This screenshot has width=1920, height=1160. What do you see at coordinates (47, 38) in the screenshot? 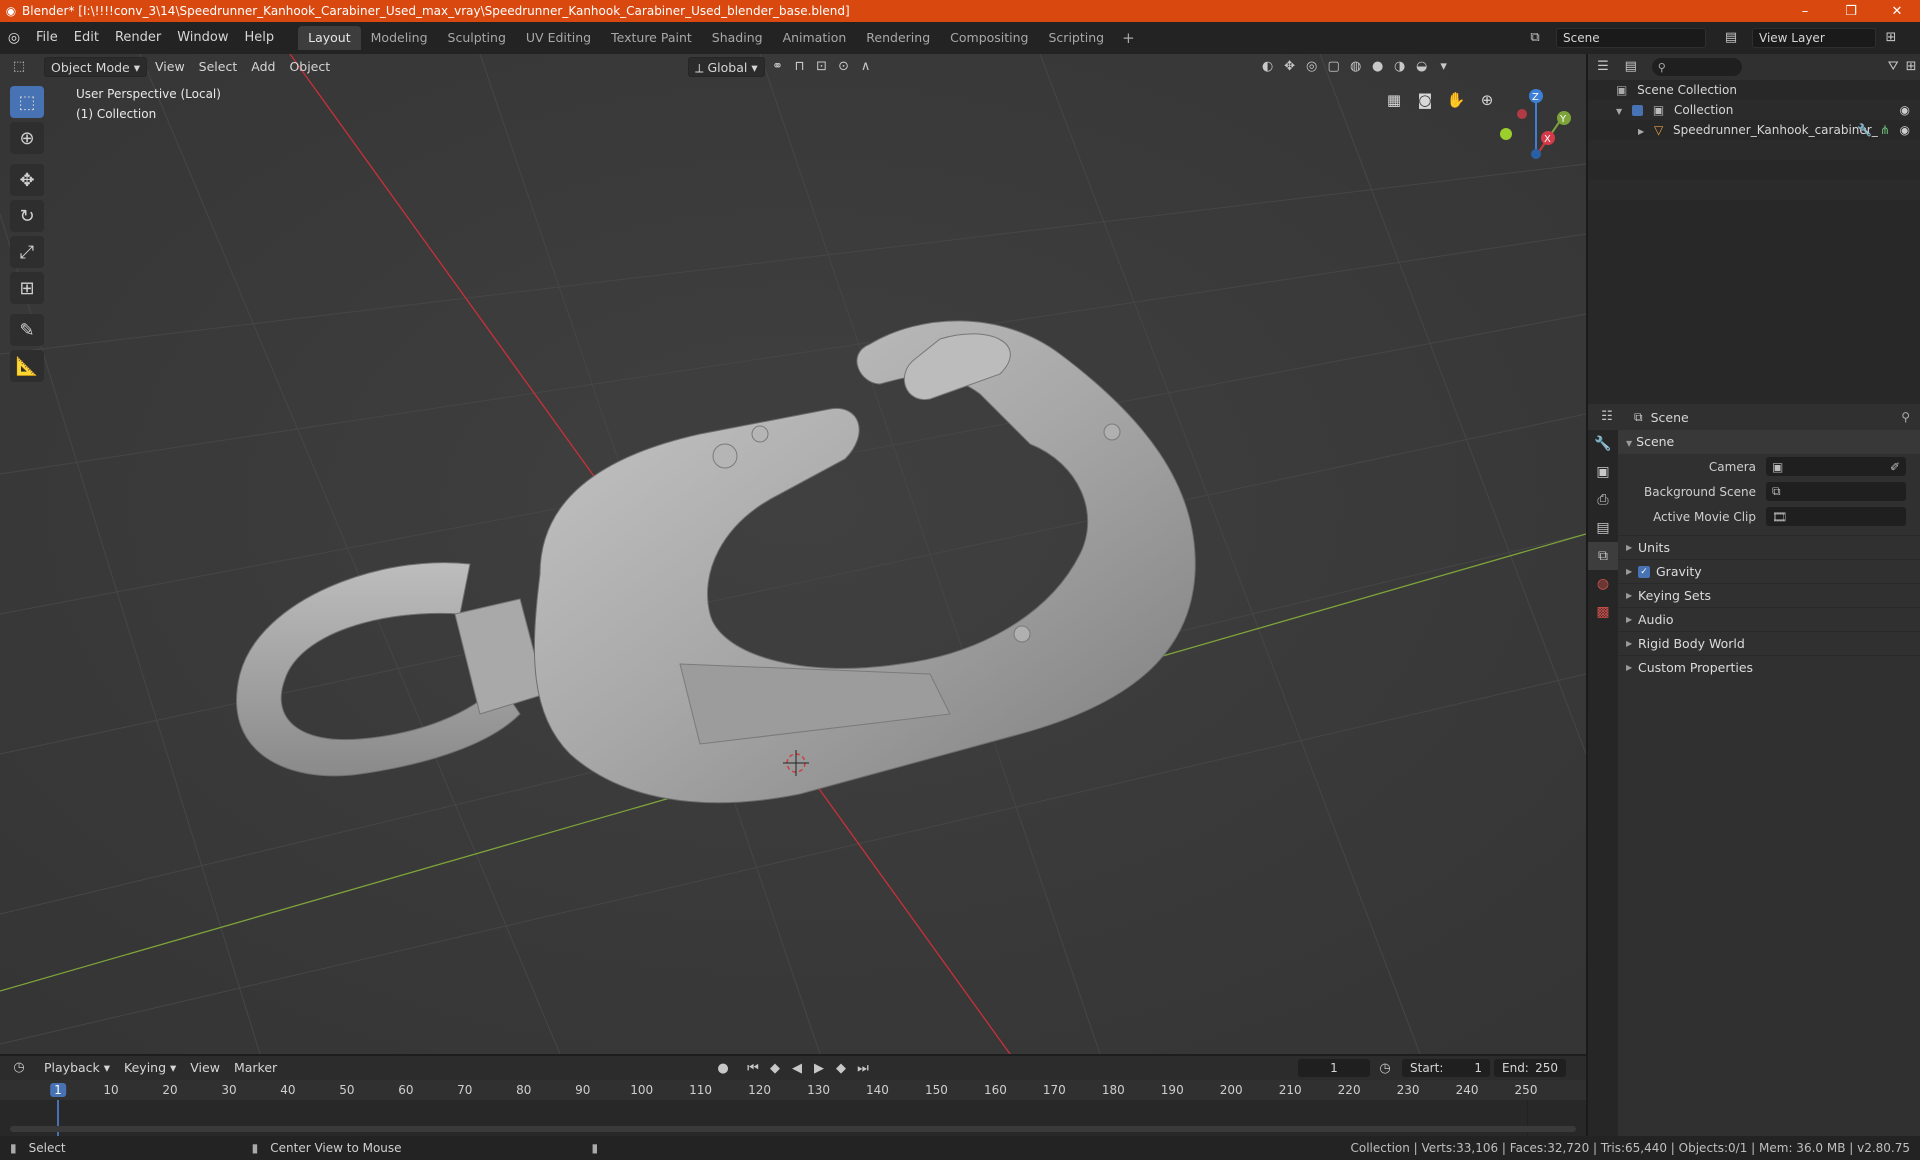
I see `menu-file: File` at bounding box center [47, 38].